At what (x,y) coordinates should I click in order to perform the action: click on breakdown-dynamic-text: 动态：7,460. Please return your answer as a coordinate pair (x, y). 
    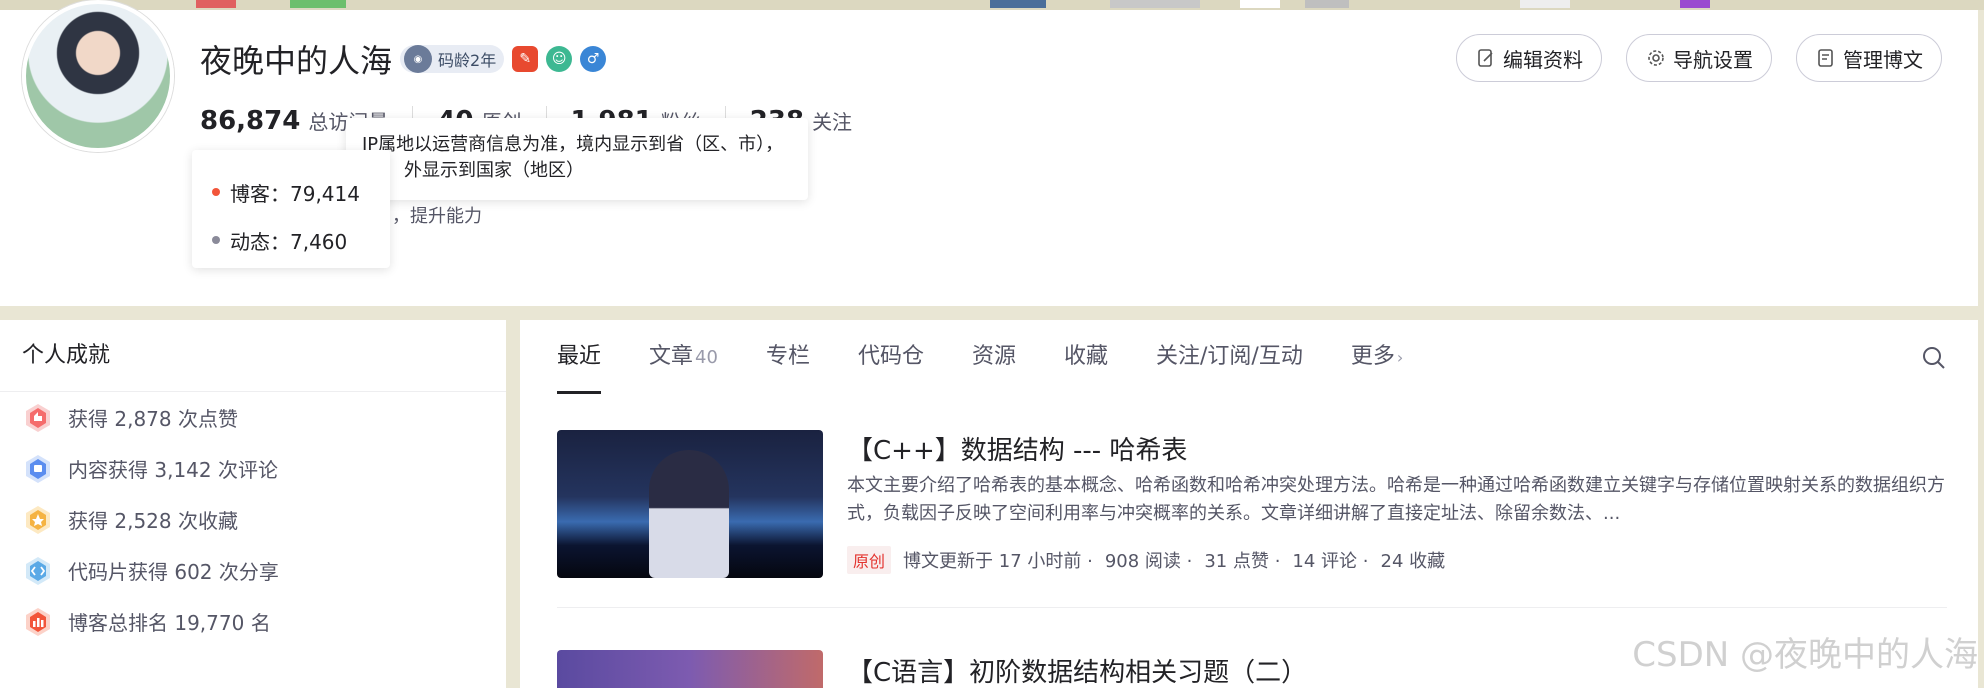
    Looking at the image, I should click on (289, 241).